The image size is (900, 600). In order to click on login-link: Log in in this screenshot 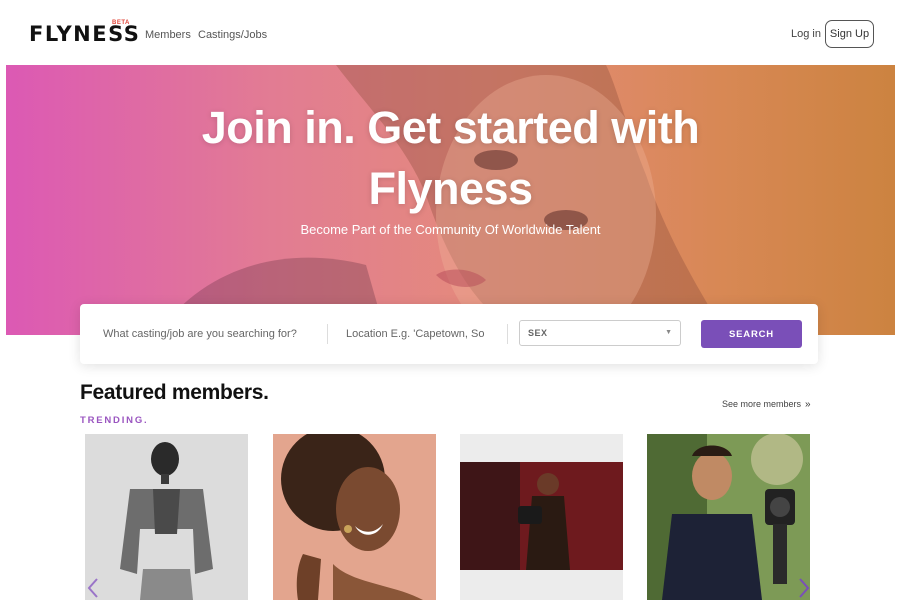, I will do `click(806, 34)`.